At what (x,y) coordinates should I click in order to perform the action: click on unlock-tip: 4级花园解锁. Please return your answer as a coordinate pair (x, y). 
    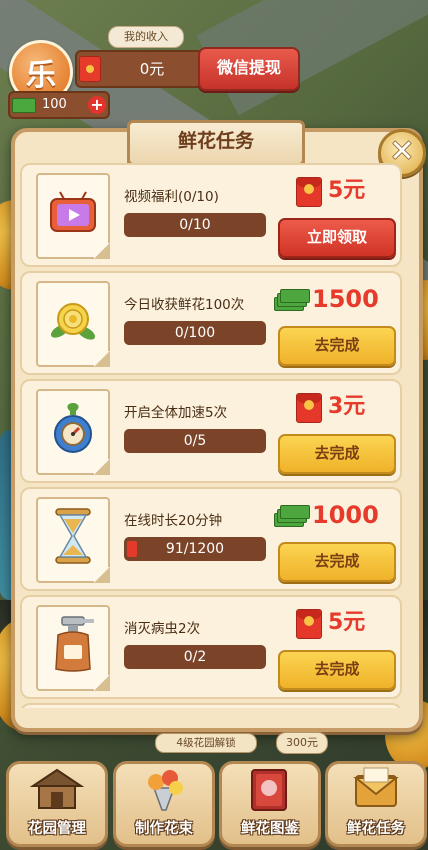
    Looking at the image, I should click on (206, 743).